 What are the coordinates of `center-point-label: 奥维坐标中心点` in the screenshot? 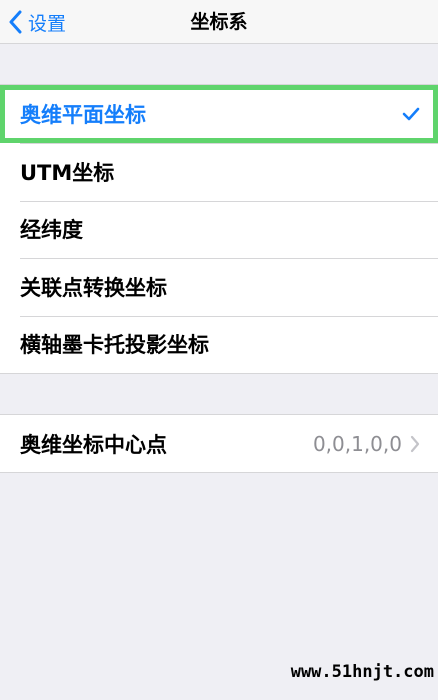 It's located at (93, 444).